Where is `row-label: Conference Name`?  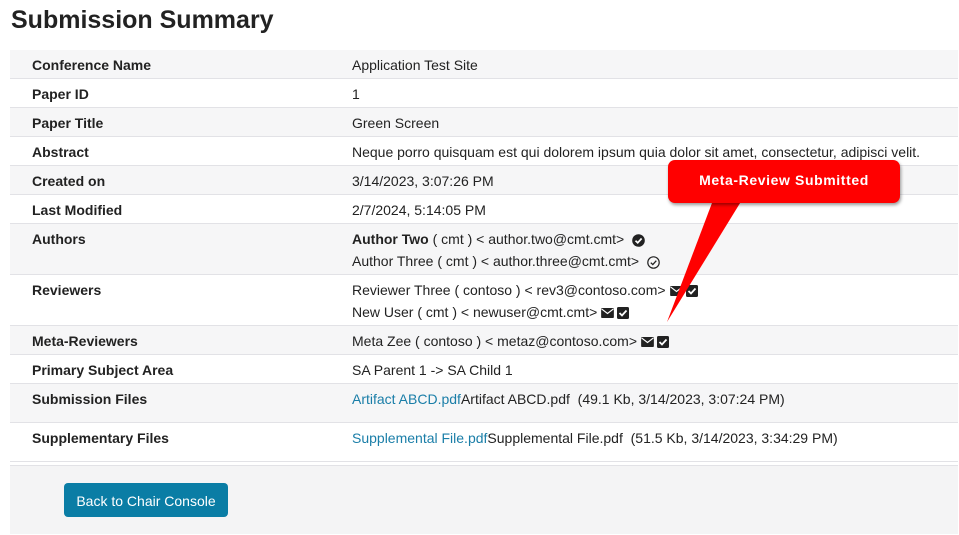
row-label: Conference Name is located at coordinates (92, 65).